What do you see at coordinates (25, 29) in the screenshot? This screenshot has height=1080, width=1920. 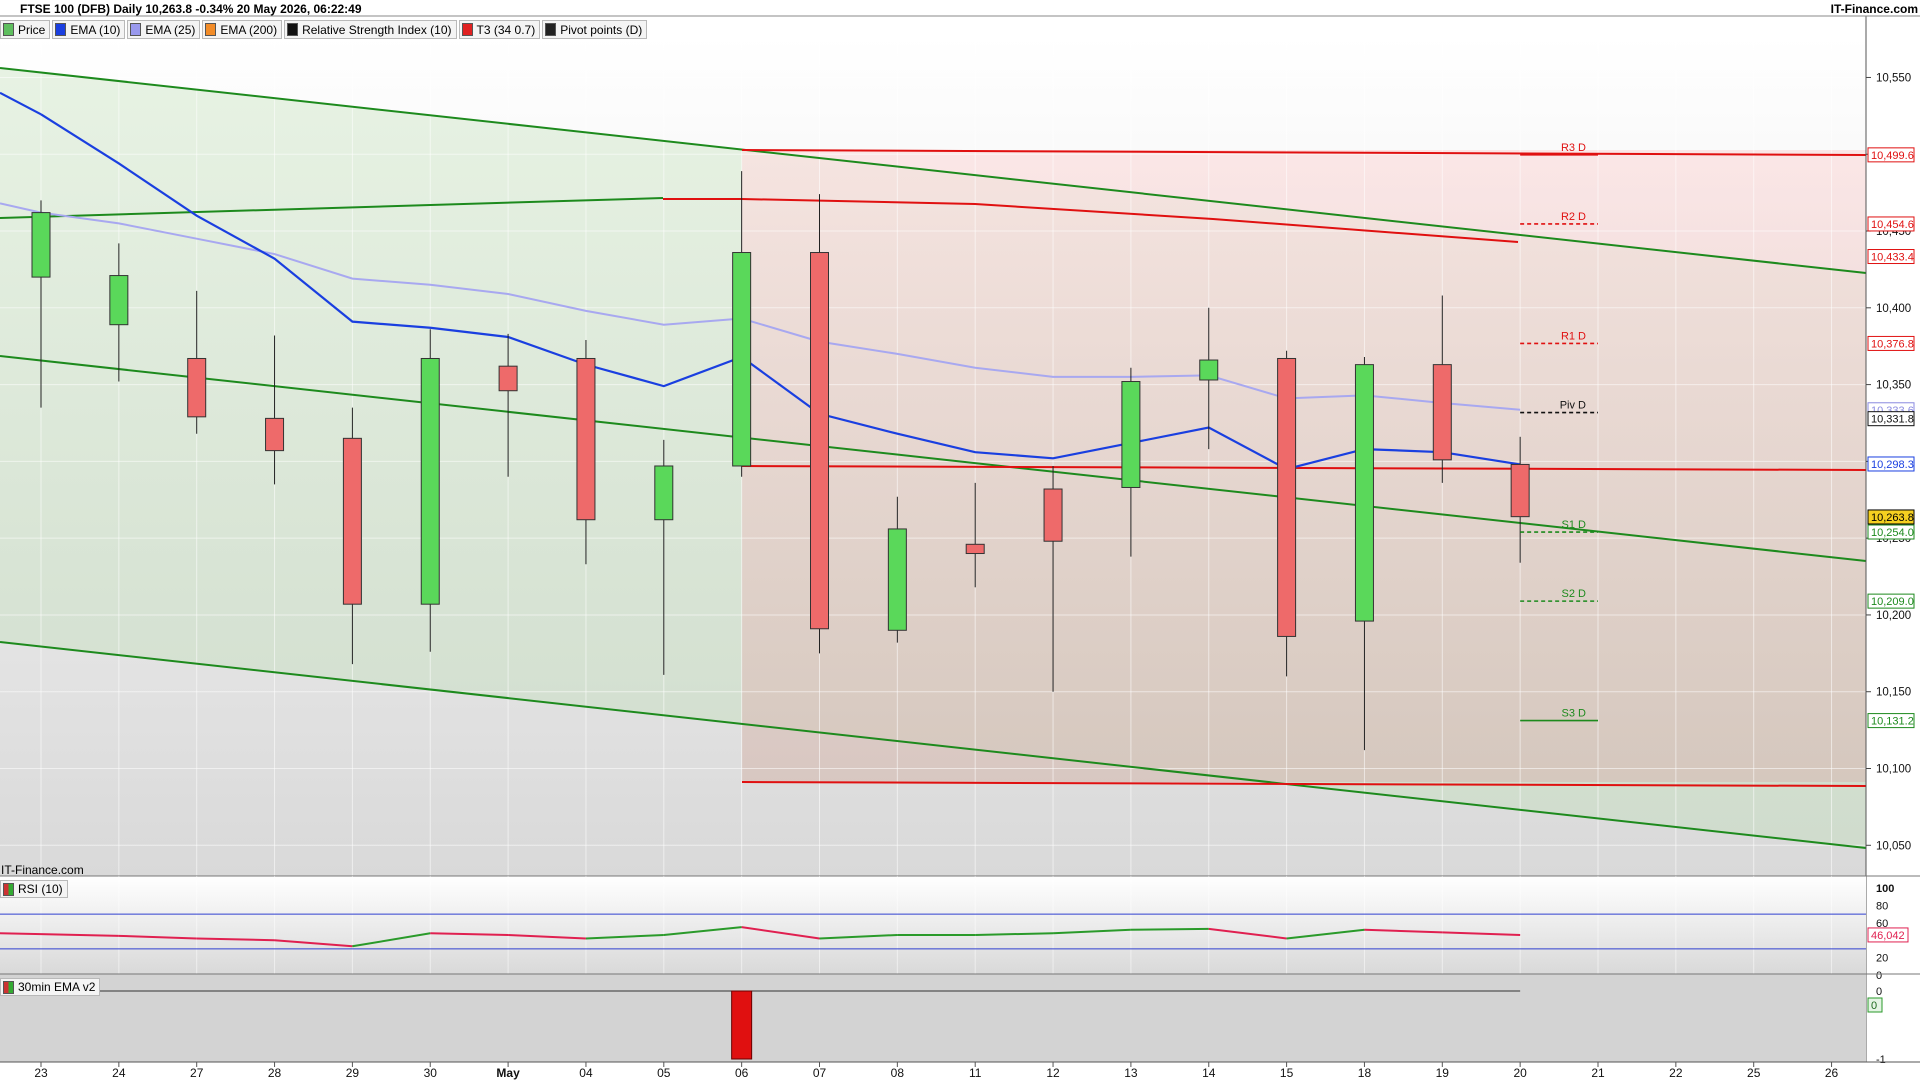 I see `legend-item: Price` at bounding box center [25, 29].